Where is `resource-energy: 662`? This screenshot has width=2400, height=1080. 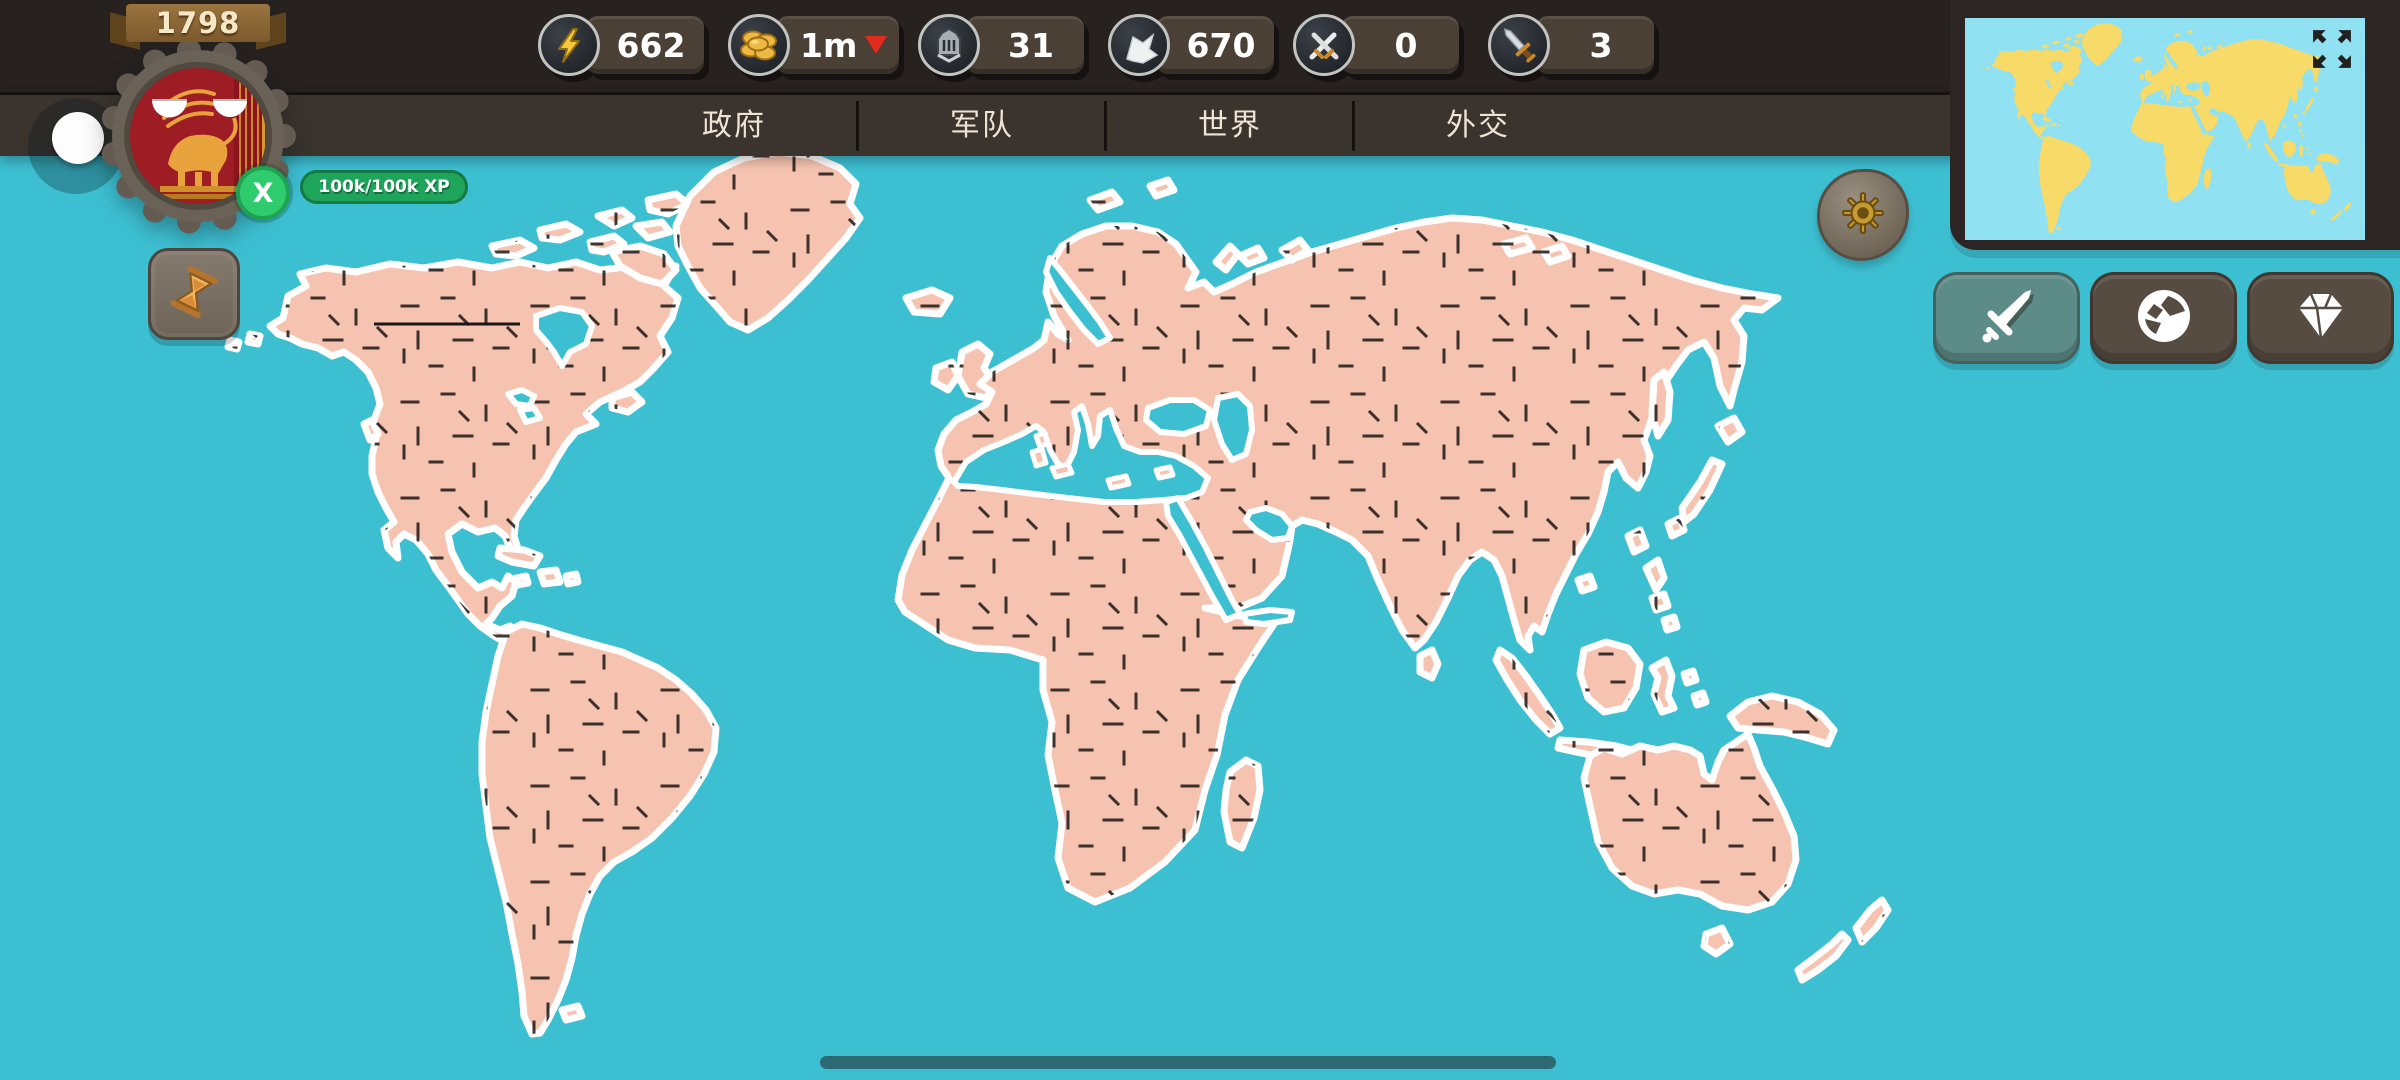
resource-energy: 662 is located at coordinates (621, 45).